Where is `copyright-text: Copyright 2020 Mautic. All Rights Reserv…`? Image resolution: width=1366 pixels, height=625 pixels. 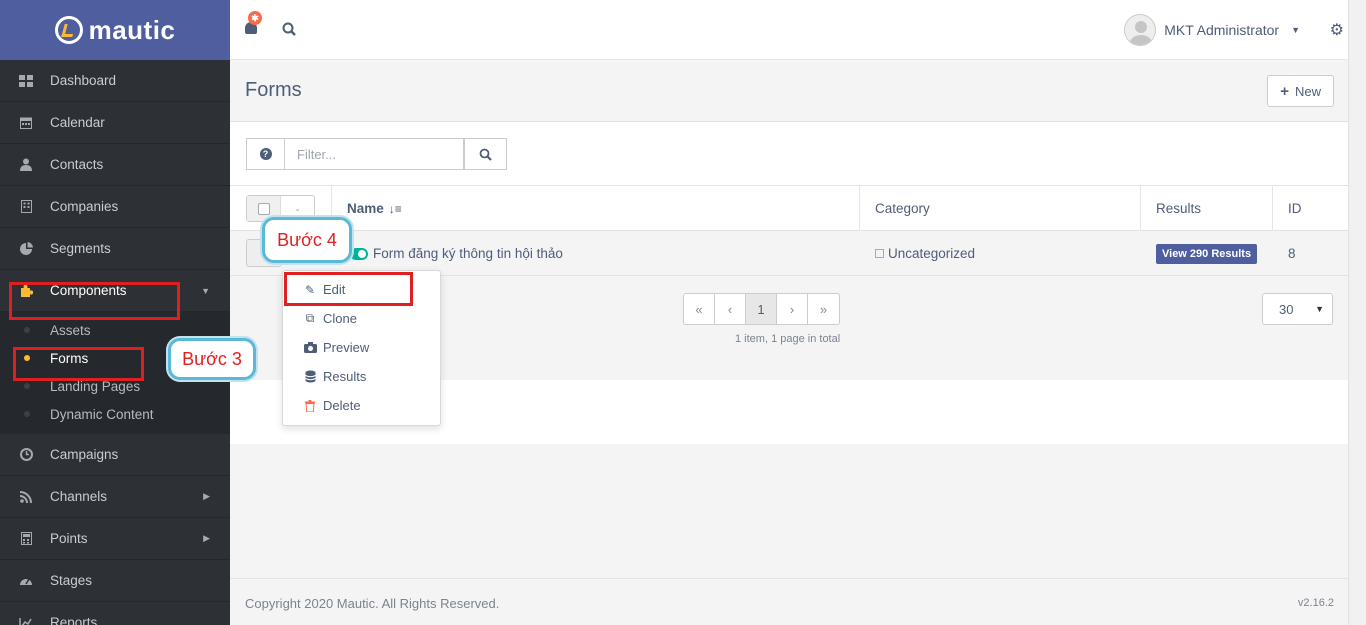 copyright-text: Copyright 2020 Mautic. All Rights Reserv… is located at coordinates (372, 603).